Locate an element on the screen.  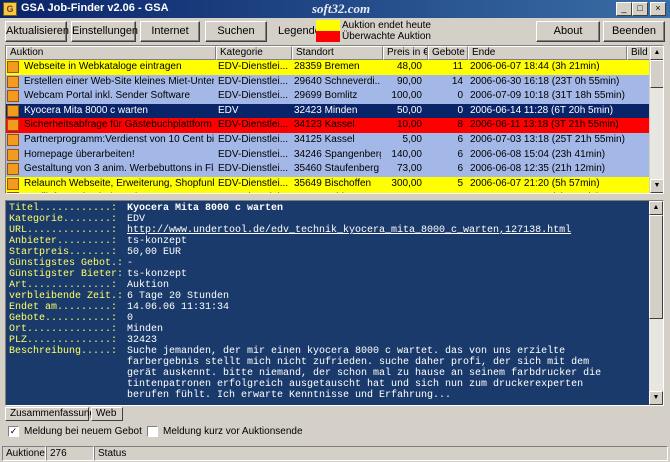
notify-new-bid-checkbox: ✓ Meldung bei neuem Gebot is located at coordinates (75, 432).